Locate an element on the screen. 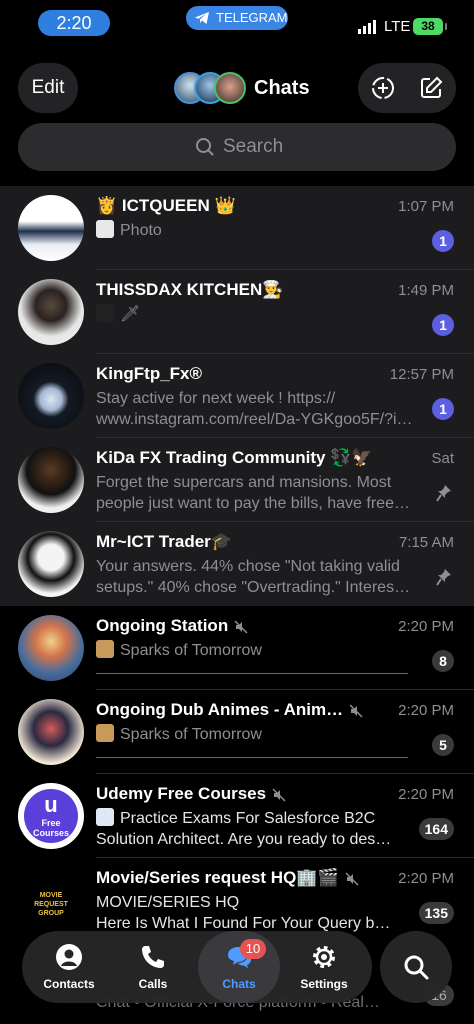 The width and height of the screenshot is (474, 1024). avatar-caption: MOVIE REQUEST GROUP is located at coordinates (51, 904).